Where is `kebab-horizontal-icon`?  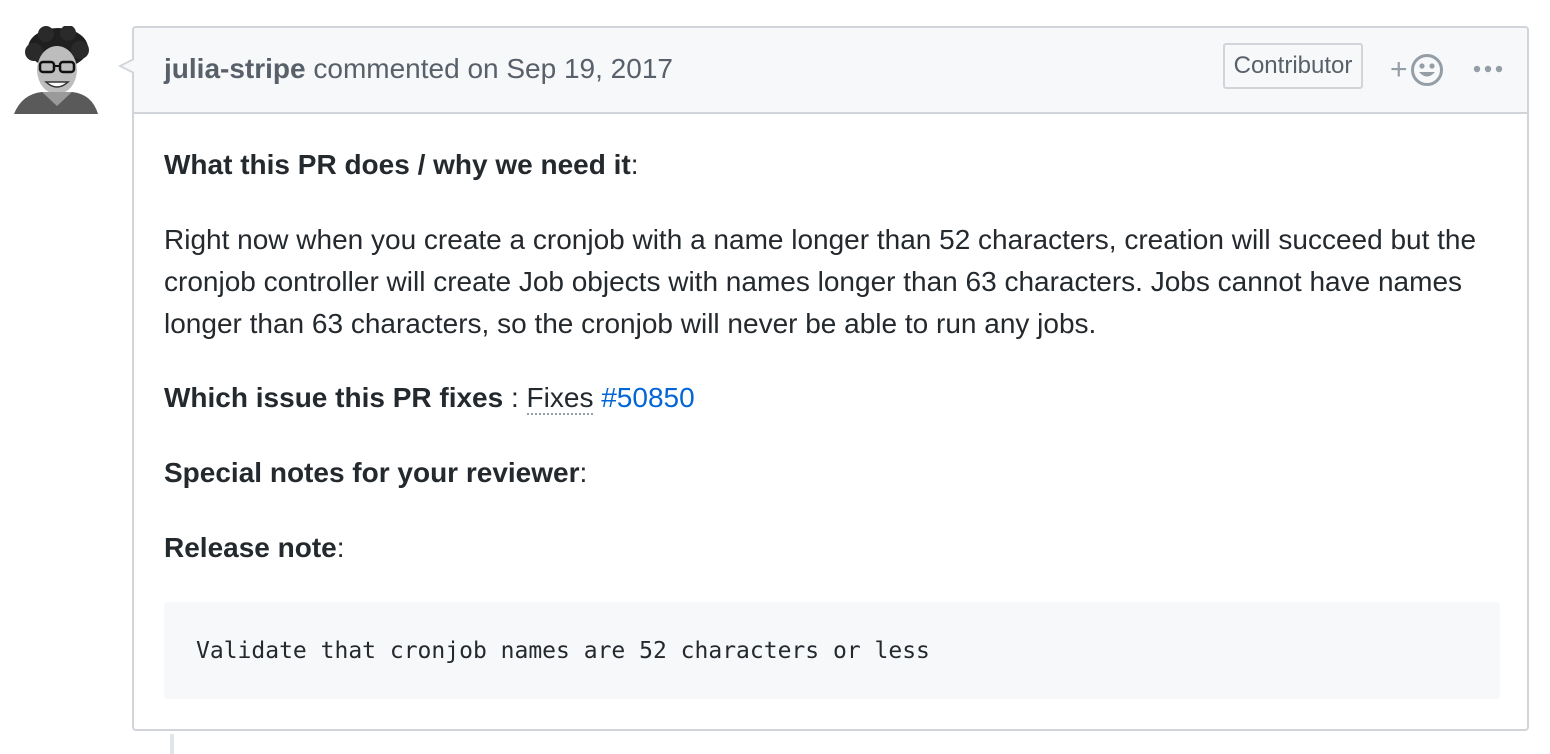 kebab-horizontal-icon is located at coordinates (1488, 69).